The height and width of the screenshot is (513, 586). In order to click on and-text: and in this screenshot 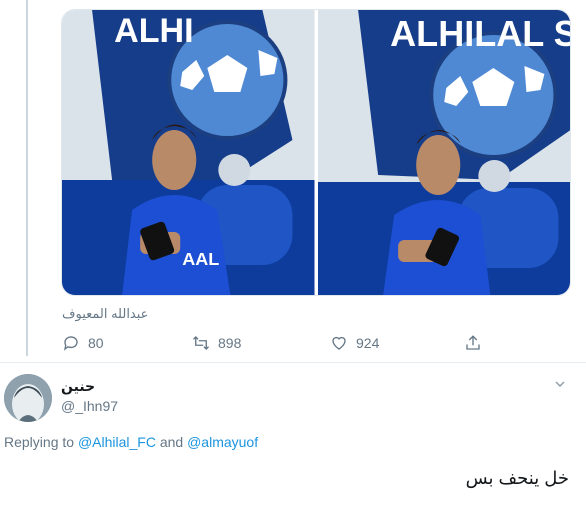, I will do `click(171, 442)`.